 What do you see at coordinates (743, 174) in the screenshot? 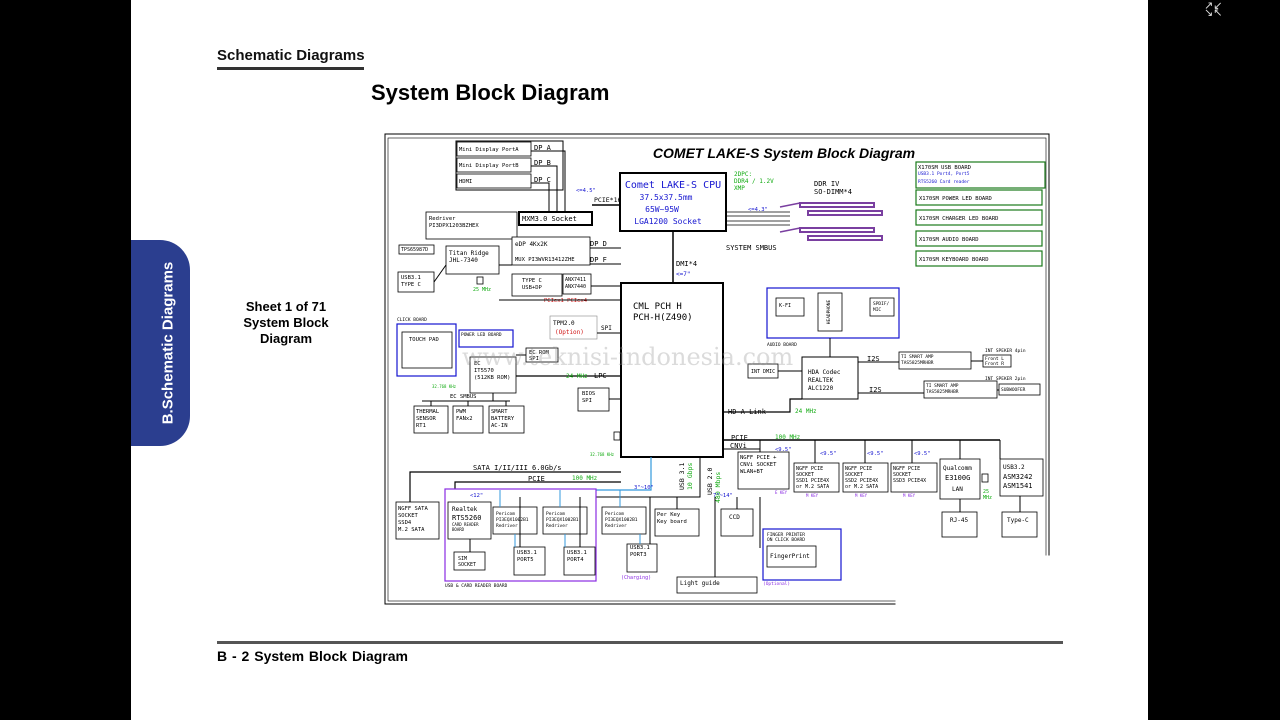
I see `ddr-spec: 2DPC:` at bounding box center [743, 174].